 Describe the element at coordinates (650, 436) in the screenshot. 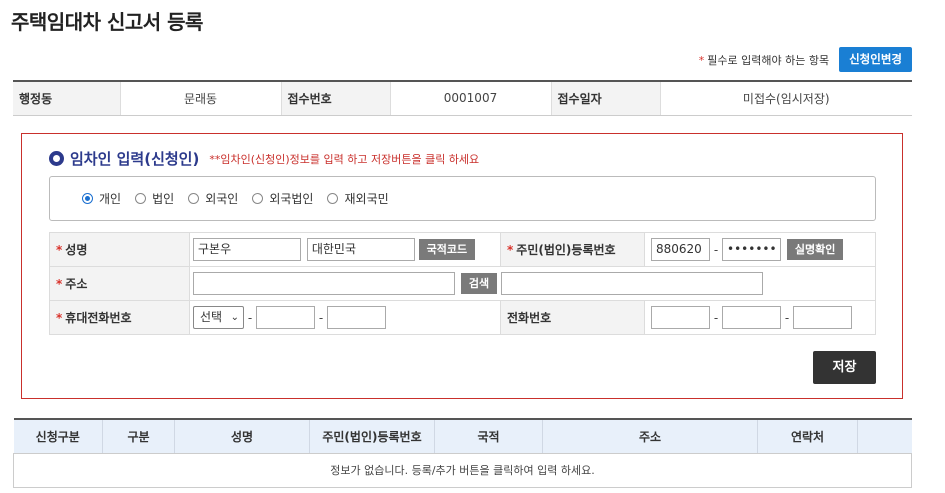

I see `column-header: 주소` at that location.